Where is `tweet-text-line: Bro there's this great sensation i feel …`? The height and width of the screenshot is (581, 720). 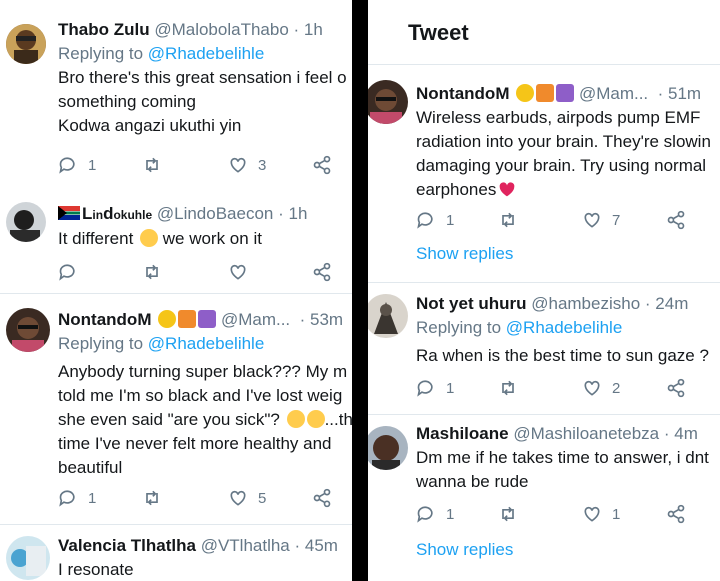 tweet-text-line: Bro there's this great sensation i feel … is located at coordinates (202, 77).